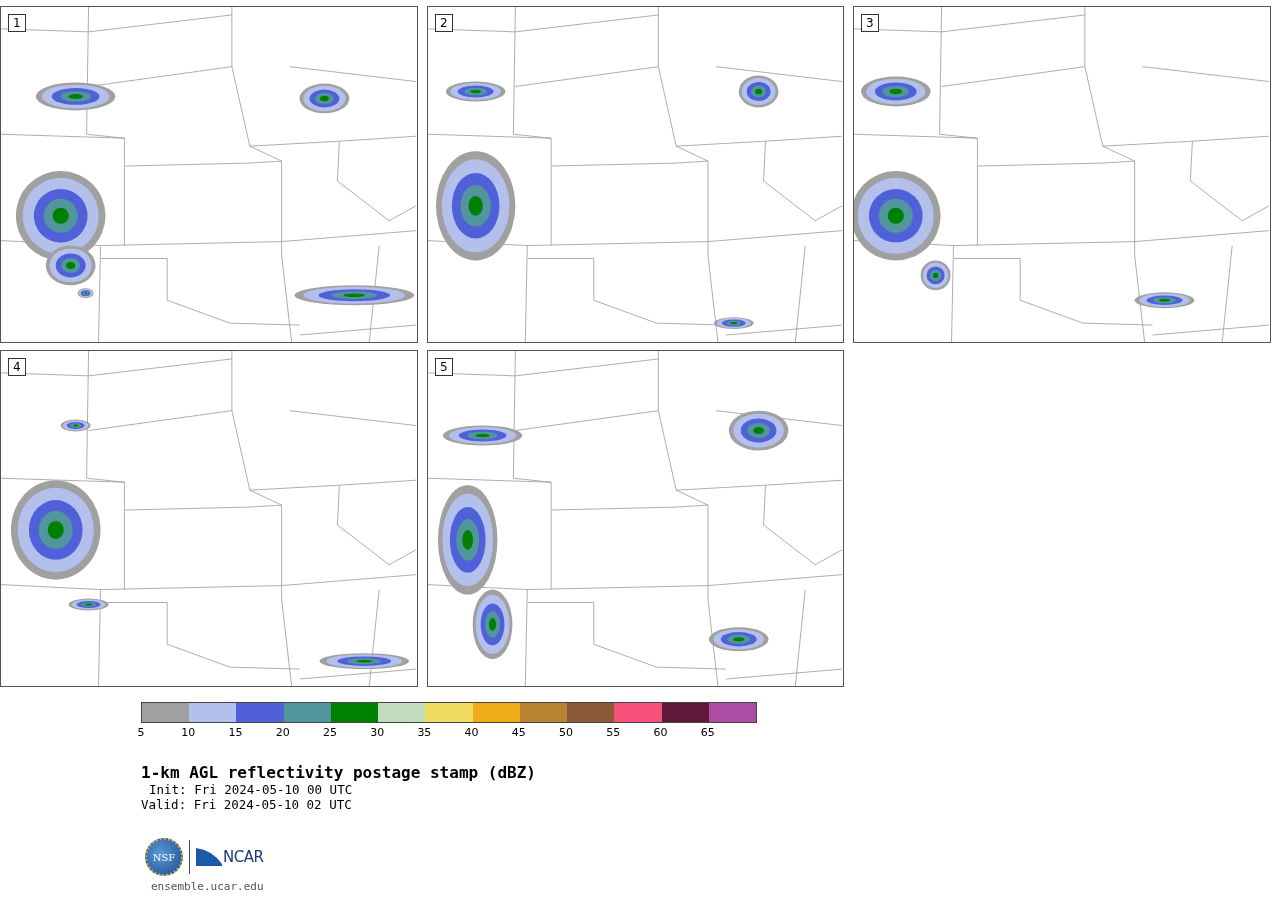 This screenshot has height=901, width=1280. I want to click on panel-number: 4, so click(17, 367).